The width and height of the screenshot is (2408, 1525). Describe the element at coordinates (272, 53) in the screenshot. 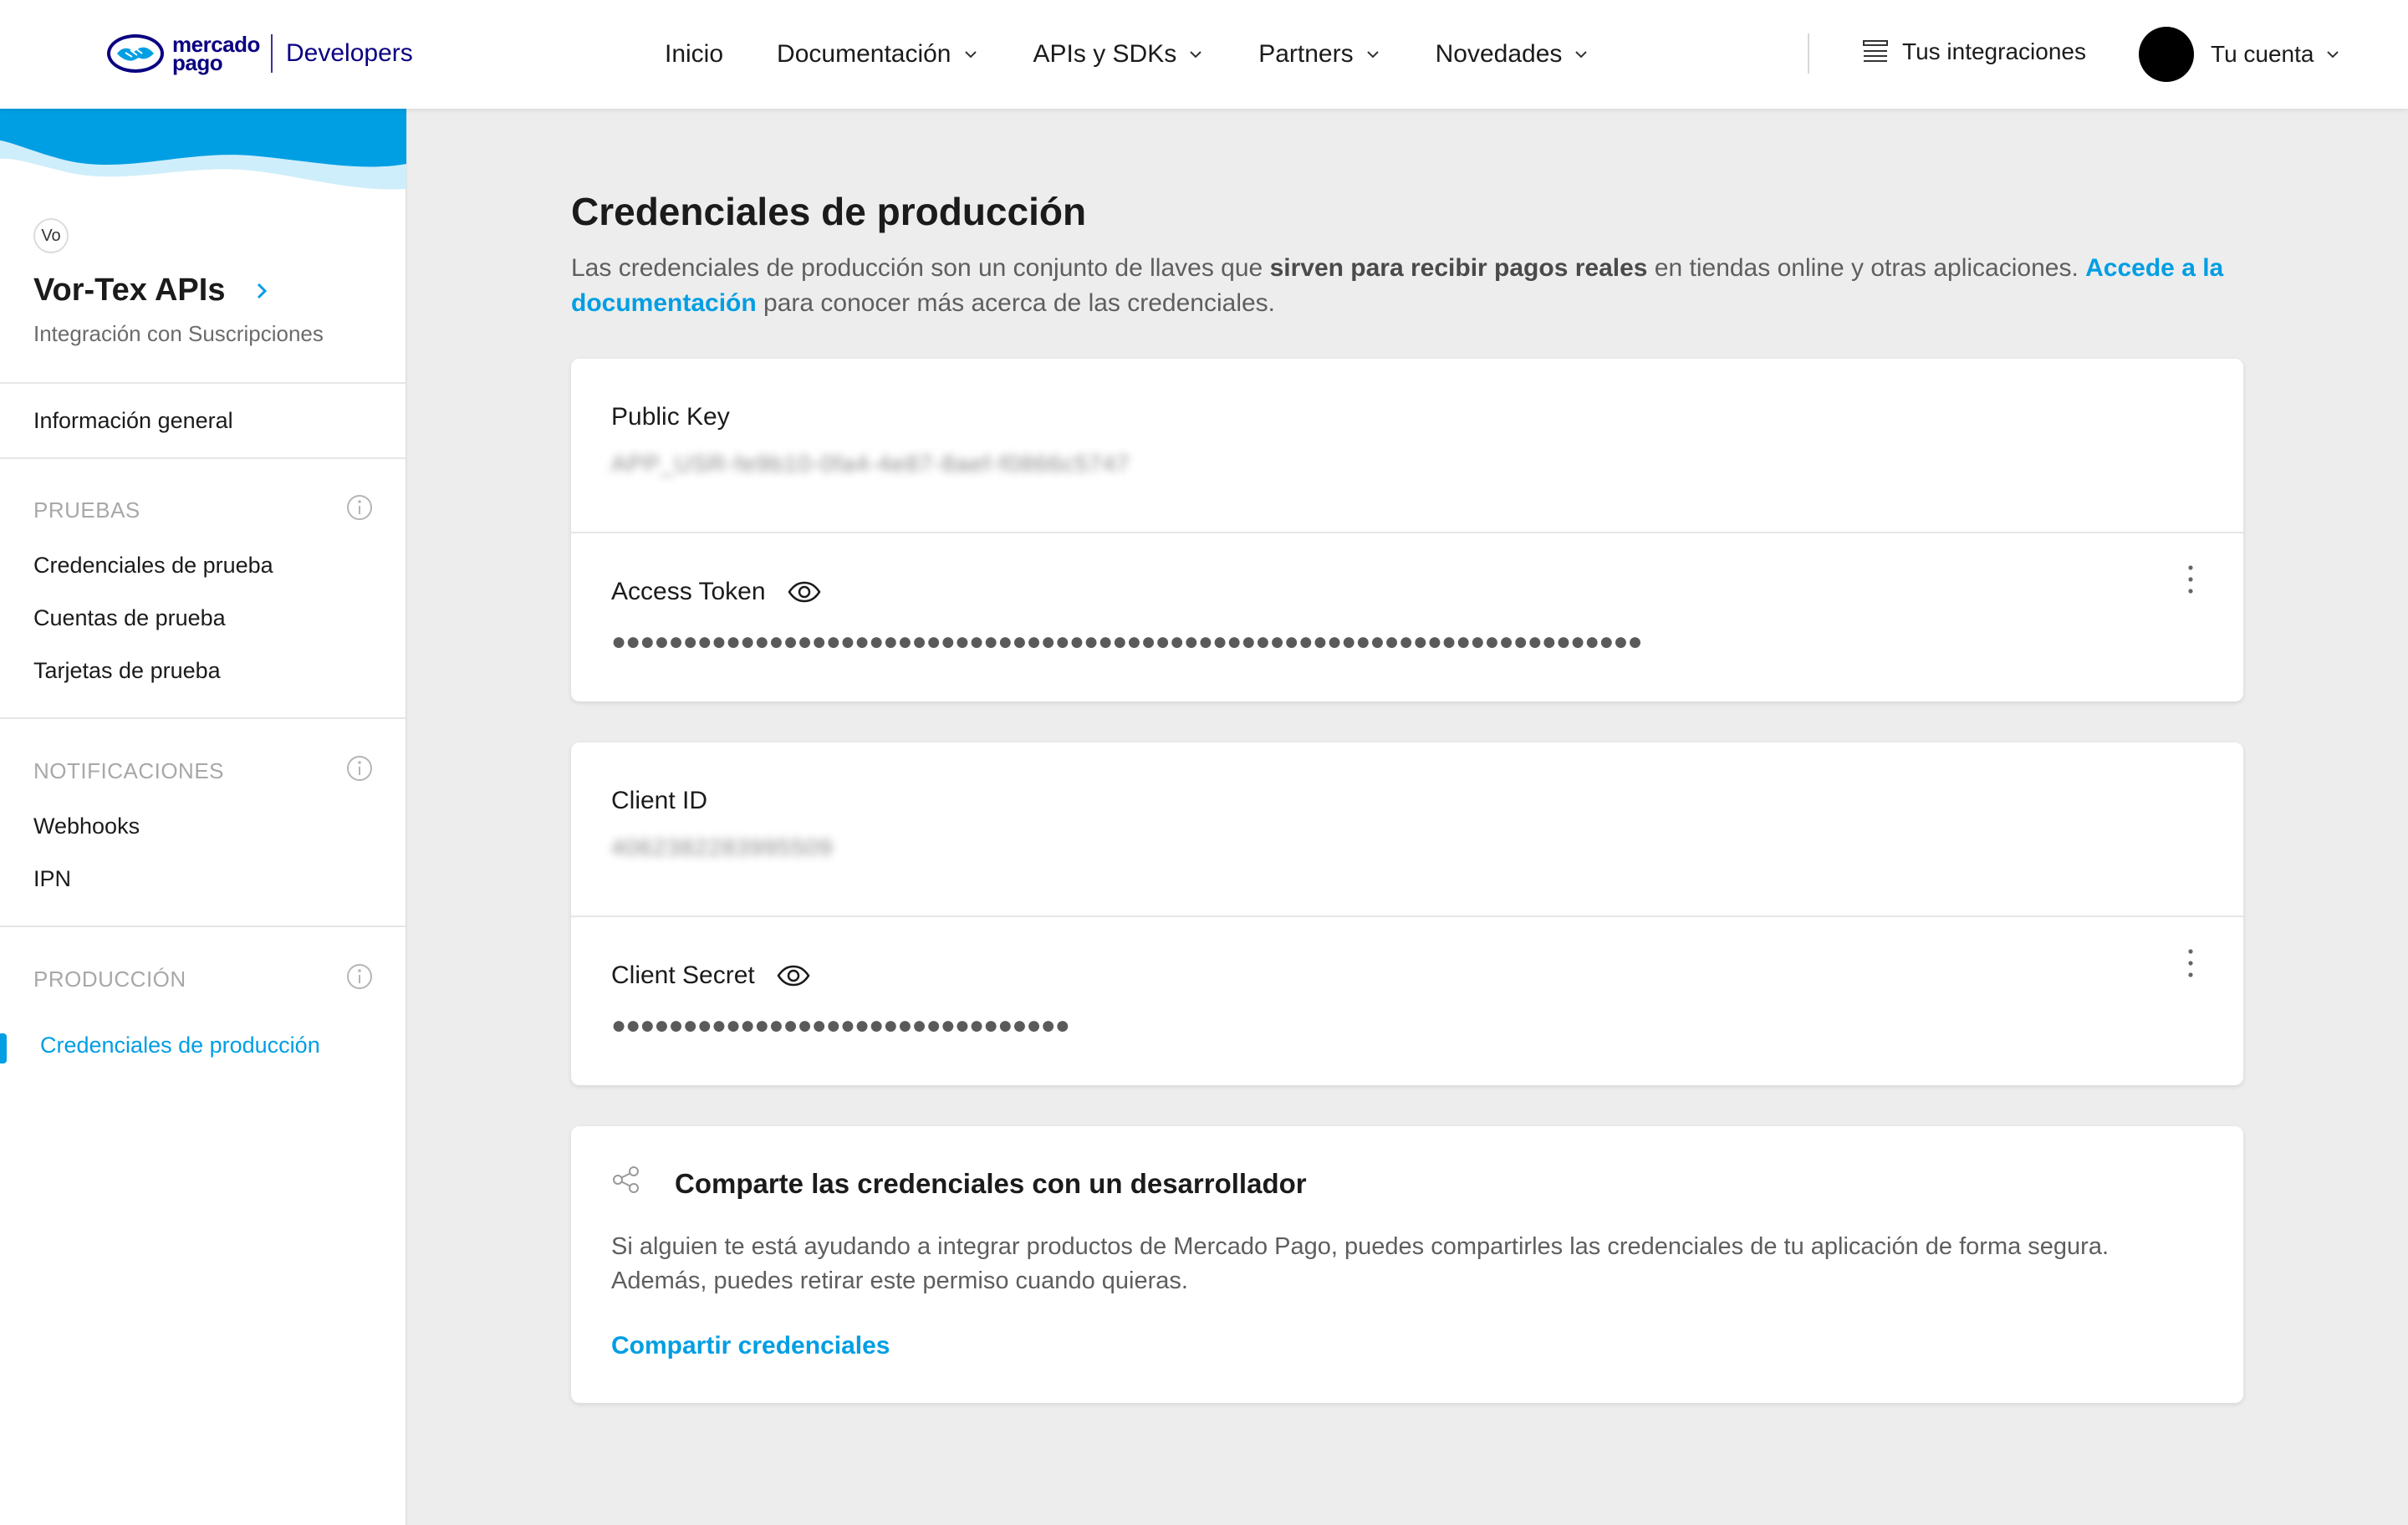

I see `logo-divider` at that location.